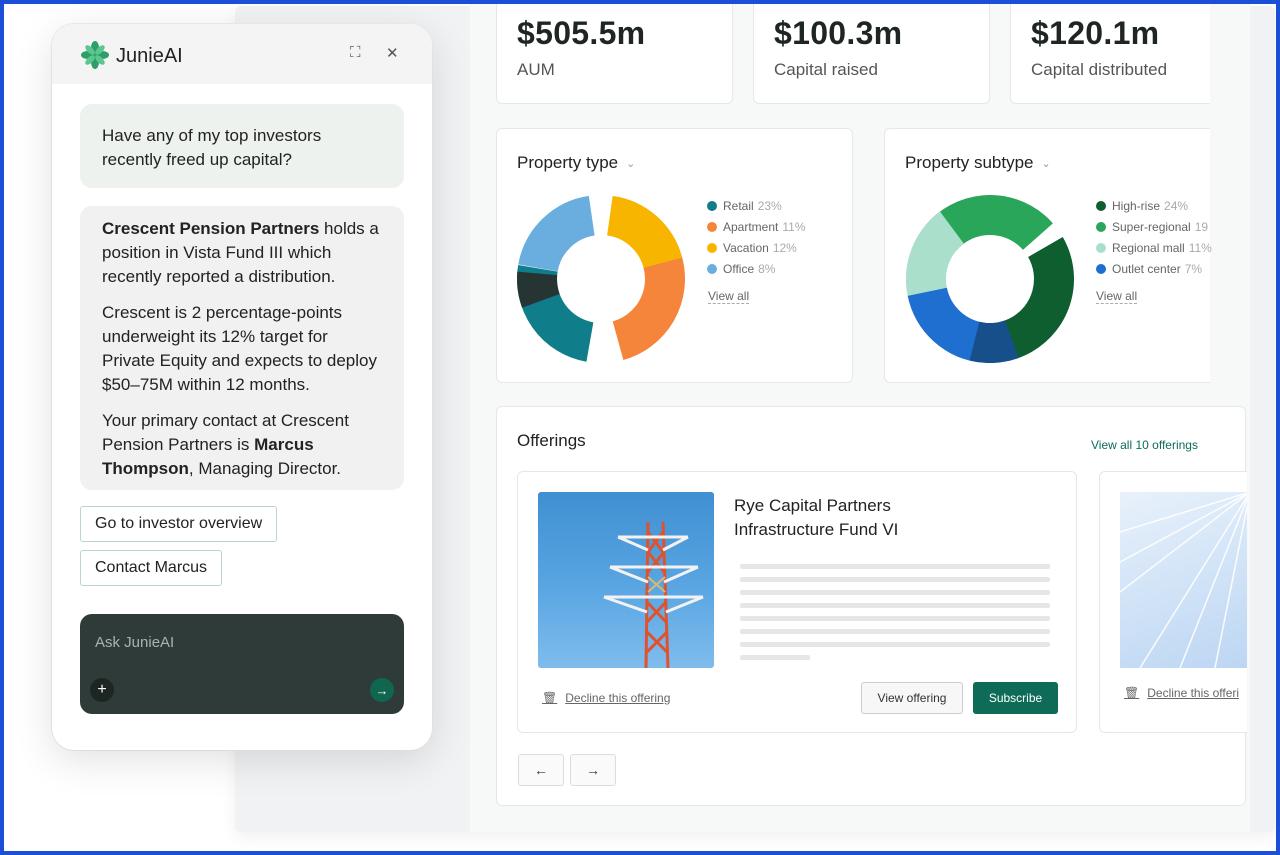  I want to click on legend-item: Apartment 11%, so click(756, 226).